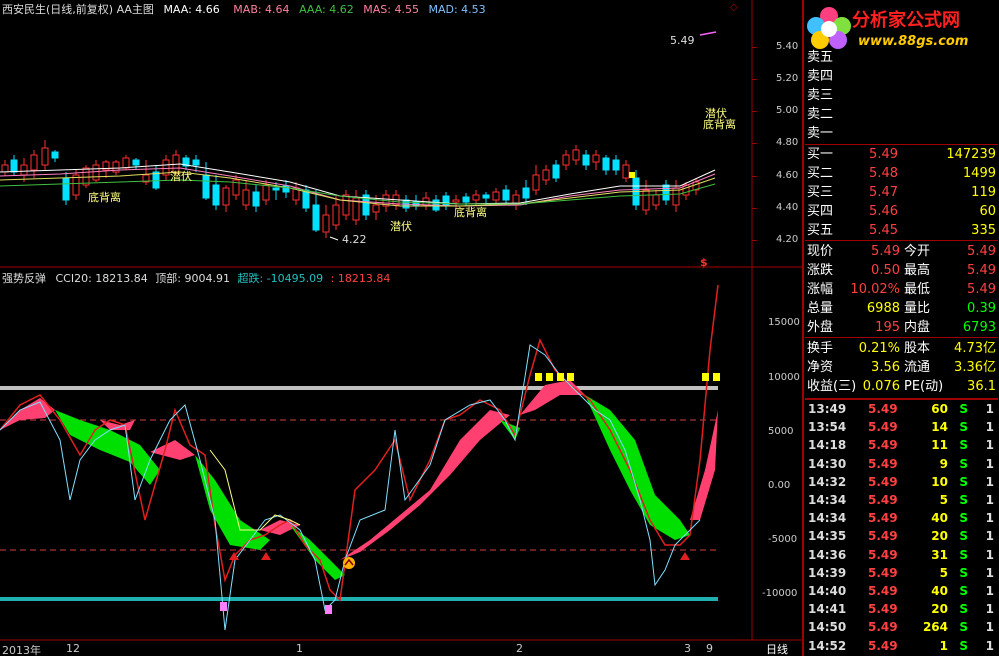  I want to click on ask-row: 卖五, so click(902, 57).